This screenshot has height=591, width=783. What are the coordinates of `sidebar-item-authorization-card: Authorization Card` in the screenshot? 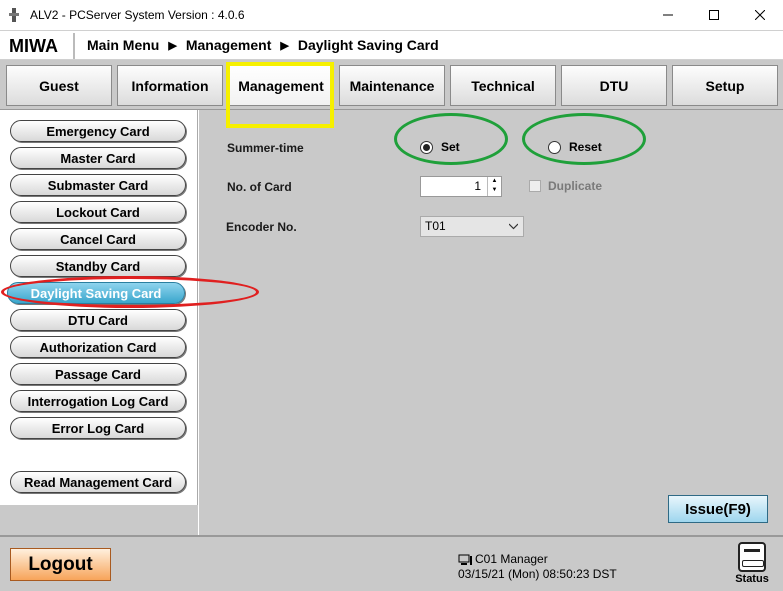 It's located at (98, 347).